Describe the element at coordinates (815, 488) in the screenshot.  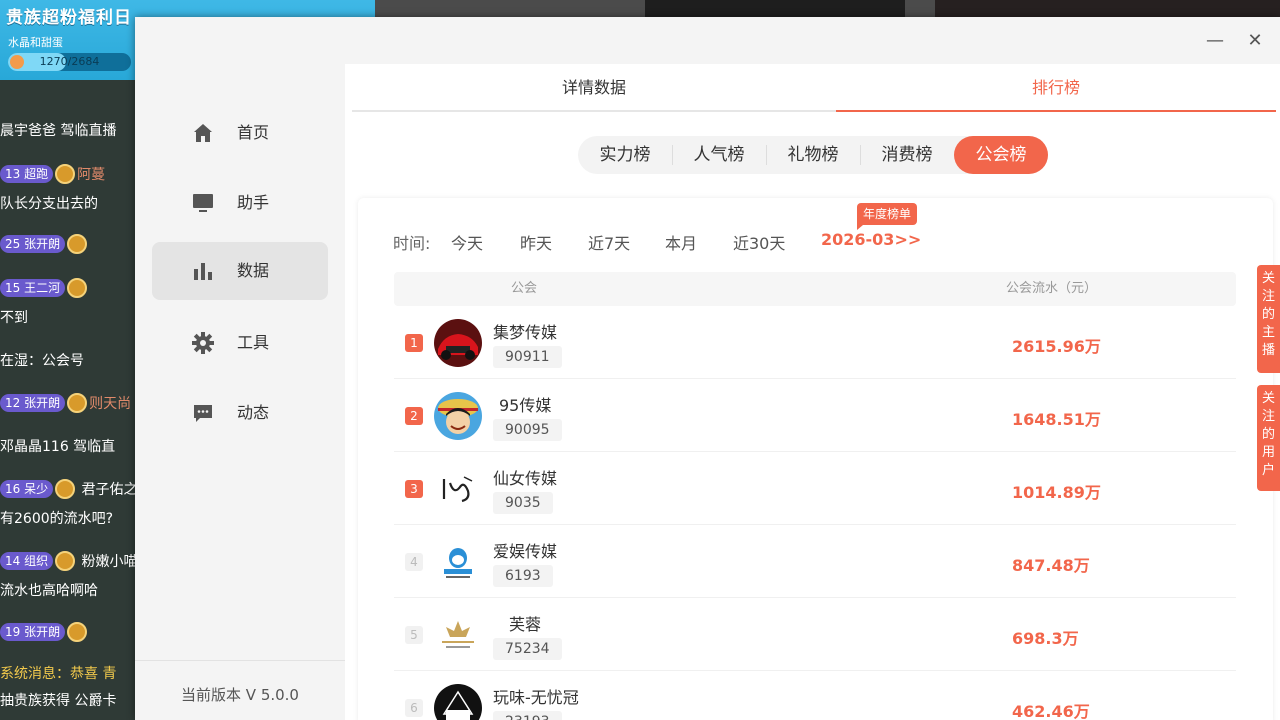
I see `table-row: 3 仙女传媒 9035 1014.89万` at that location.